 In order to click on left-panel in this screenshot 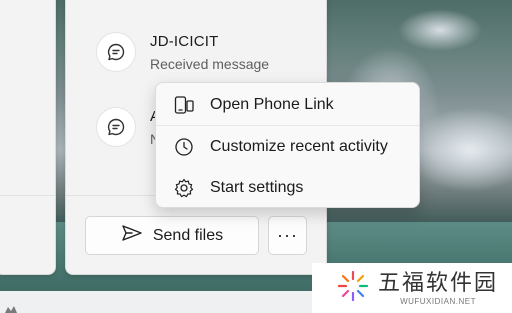, I will do `click(28, 137)`.